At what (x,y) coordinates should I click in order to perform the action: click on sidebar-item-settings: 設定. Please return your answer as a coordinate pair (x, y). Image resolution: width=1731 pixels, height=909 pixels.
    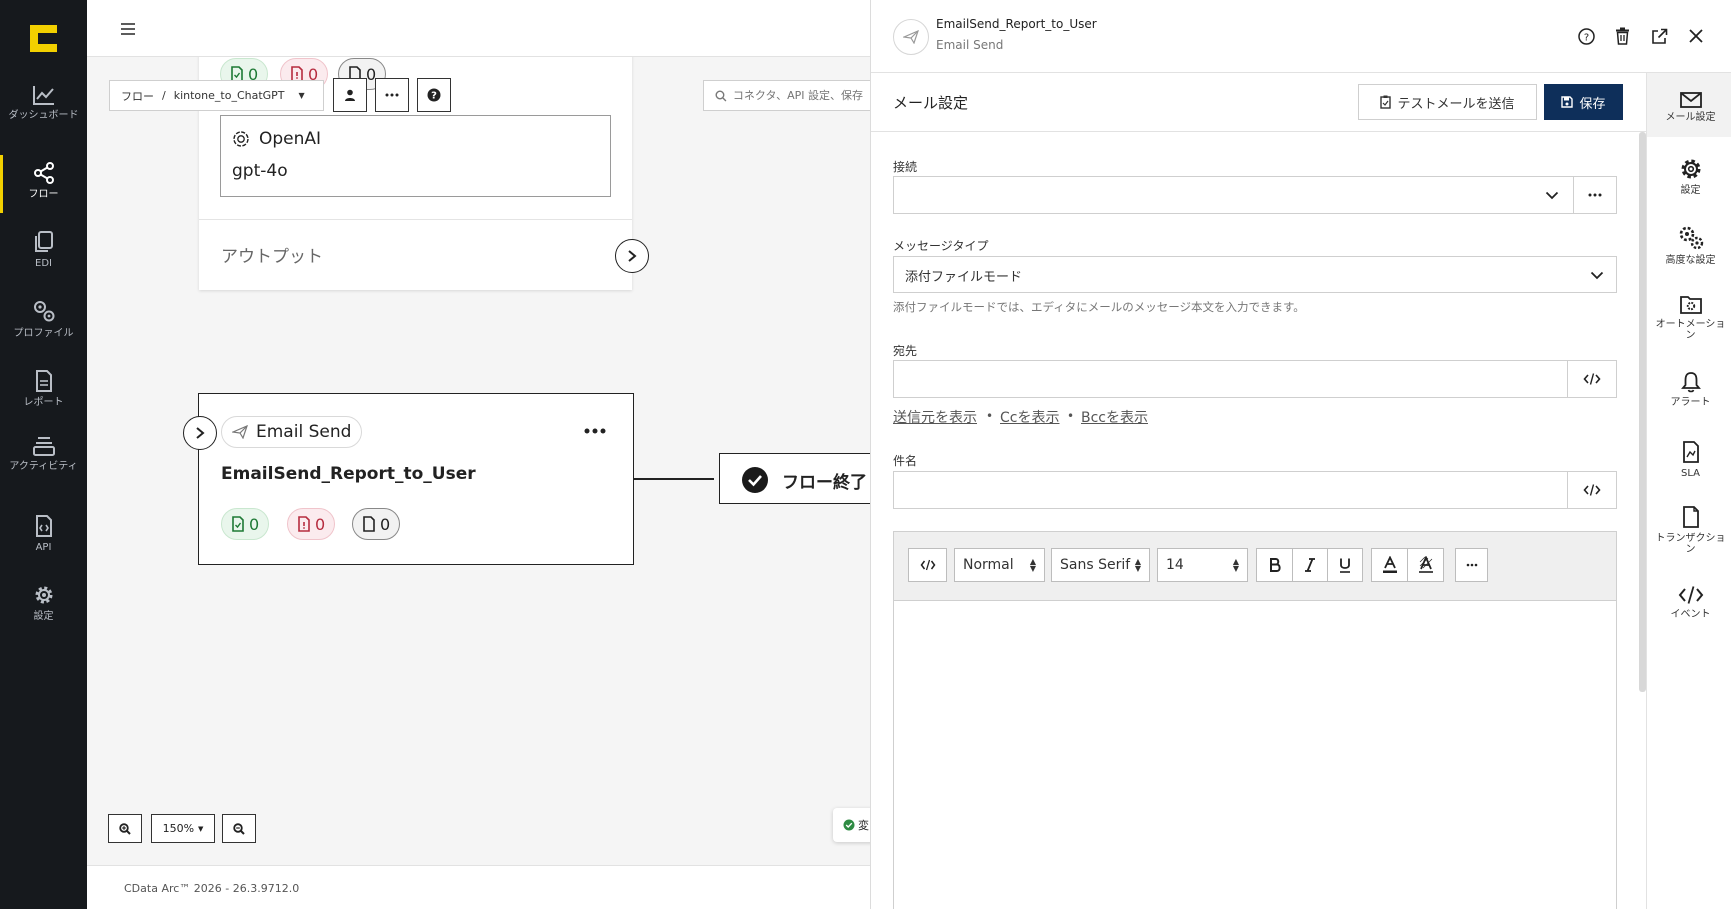
    Looking at the image, I should click on (43, 602).